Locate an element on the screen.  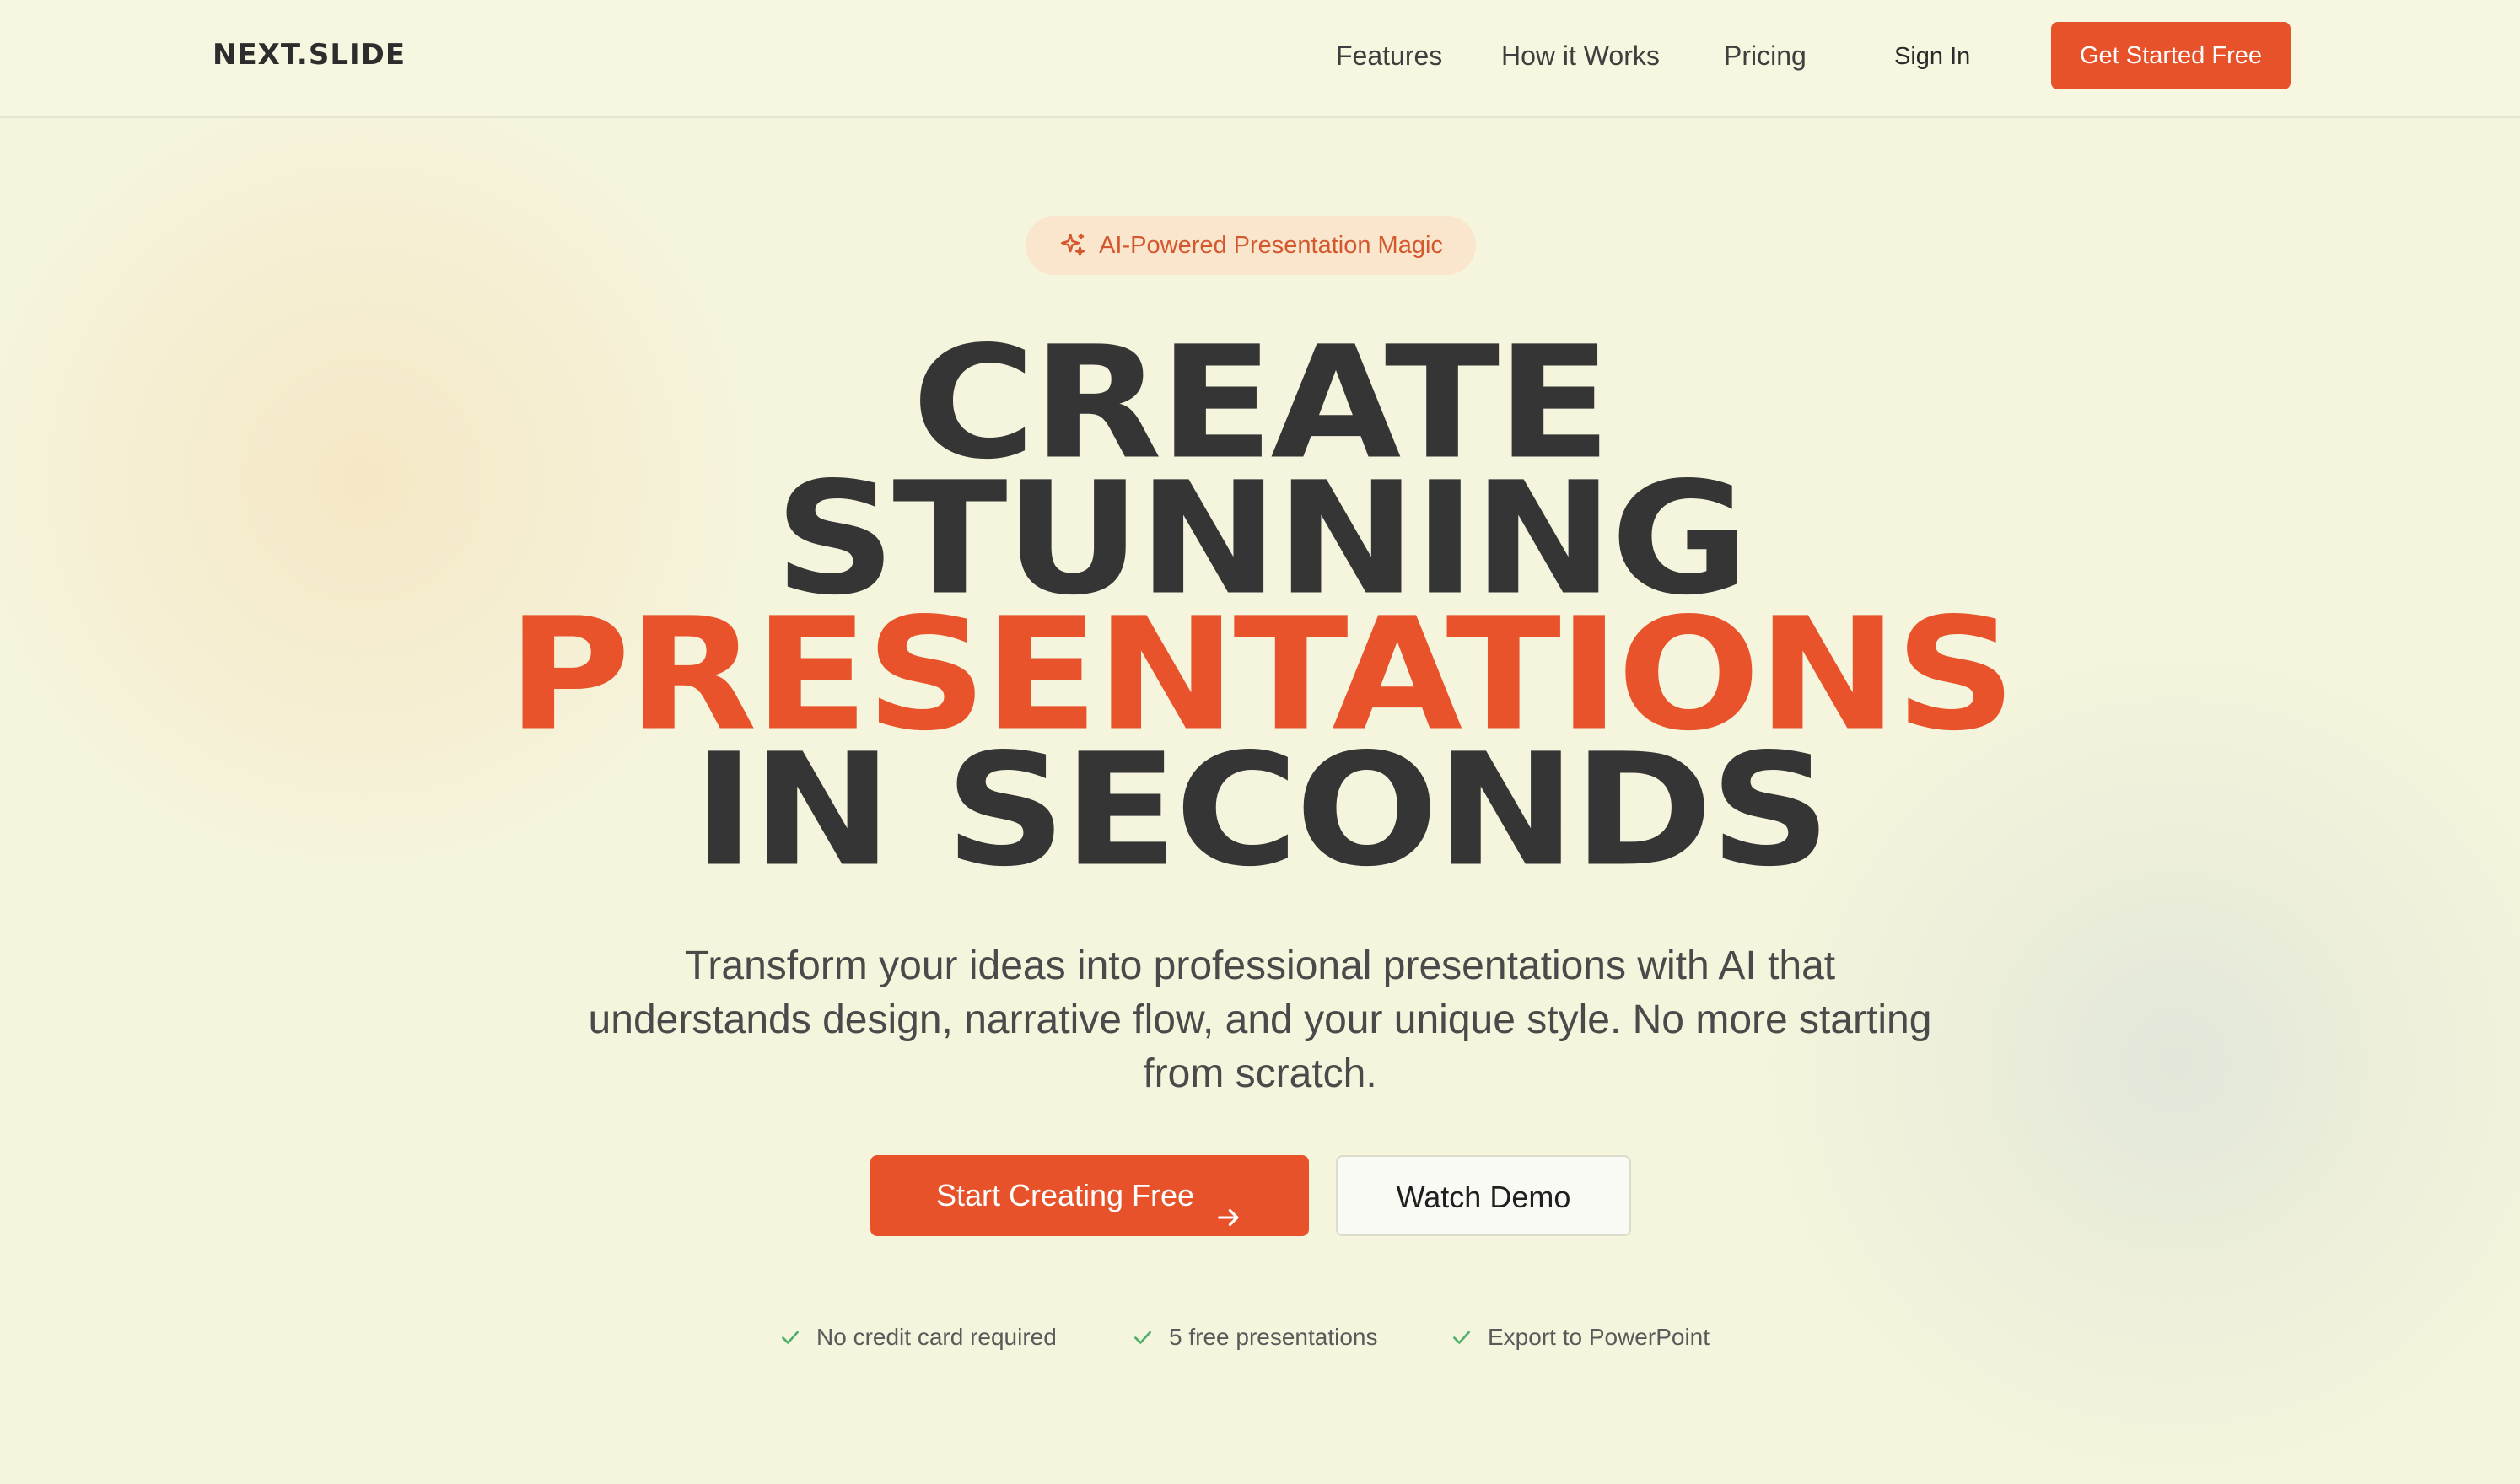
perk-text: 5 free presentations is located at coordinates (1273, 1337).